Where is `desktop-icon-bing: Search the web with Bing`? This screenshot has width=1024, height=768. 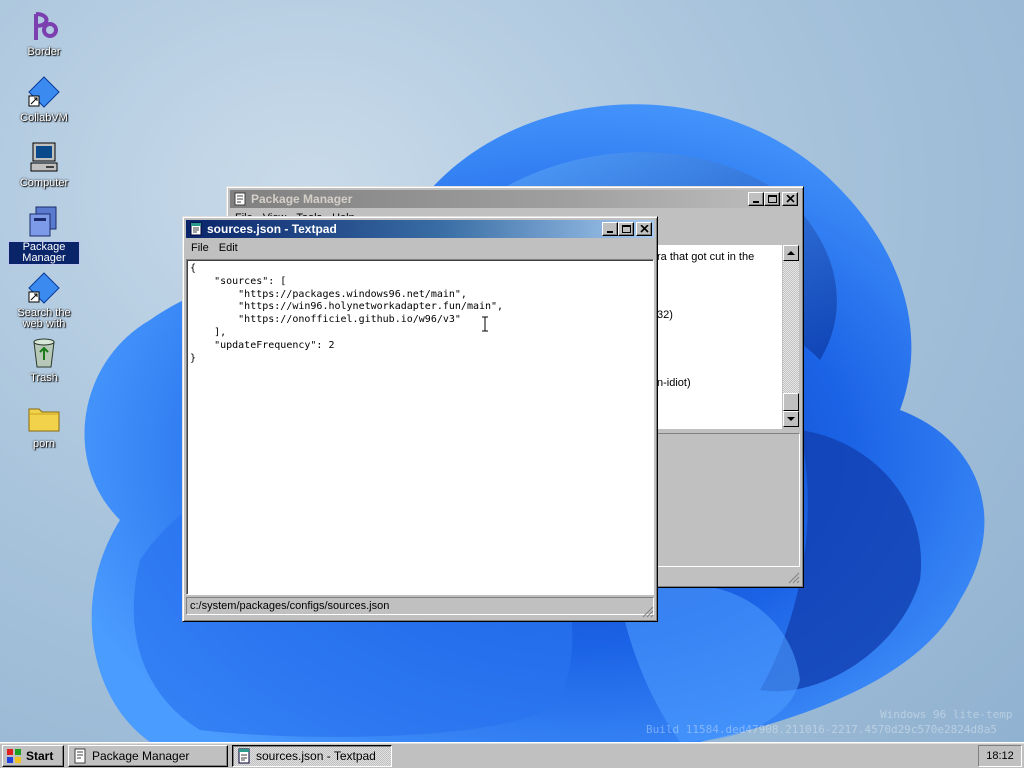 desktop-icon-bing: Search the web with Bing is located at coordinates (44, 301).